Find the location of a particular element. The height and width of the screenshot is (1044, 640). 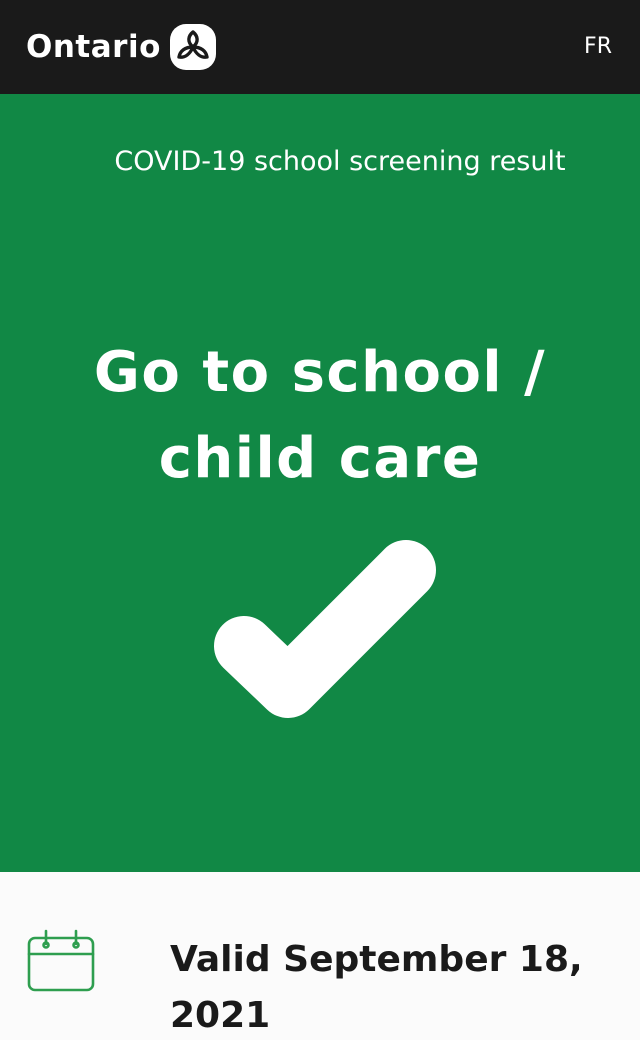

calendar-icon is located at coordinates (61, 960).